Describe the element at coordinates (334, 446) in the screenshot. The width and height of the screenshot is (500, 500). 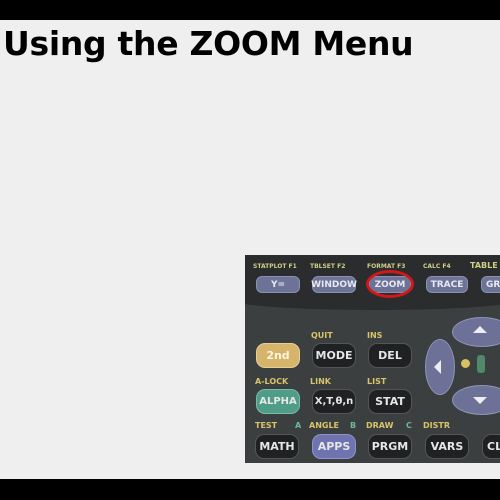
I see `key-apps: APPS` at that location.